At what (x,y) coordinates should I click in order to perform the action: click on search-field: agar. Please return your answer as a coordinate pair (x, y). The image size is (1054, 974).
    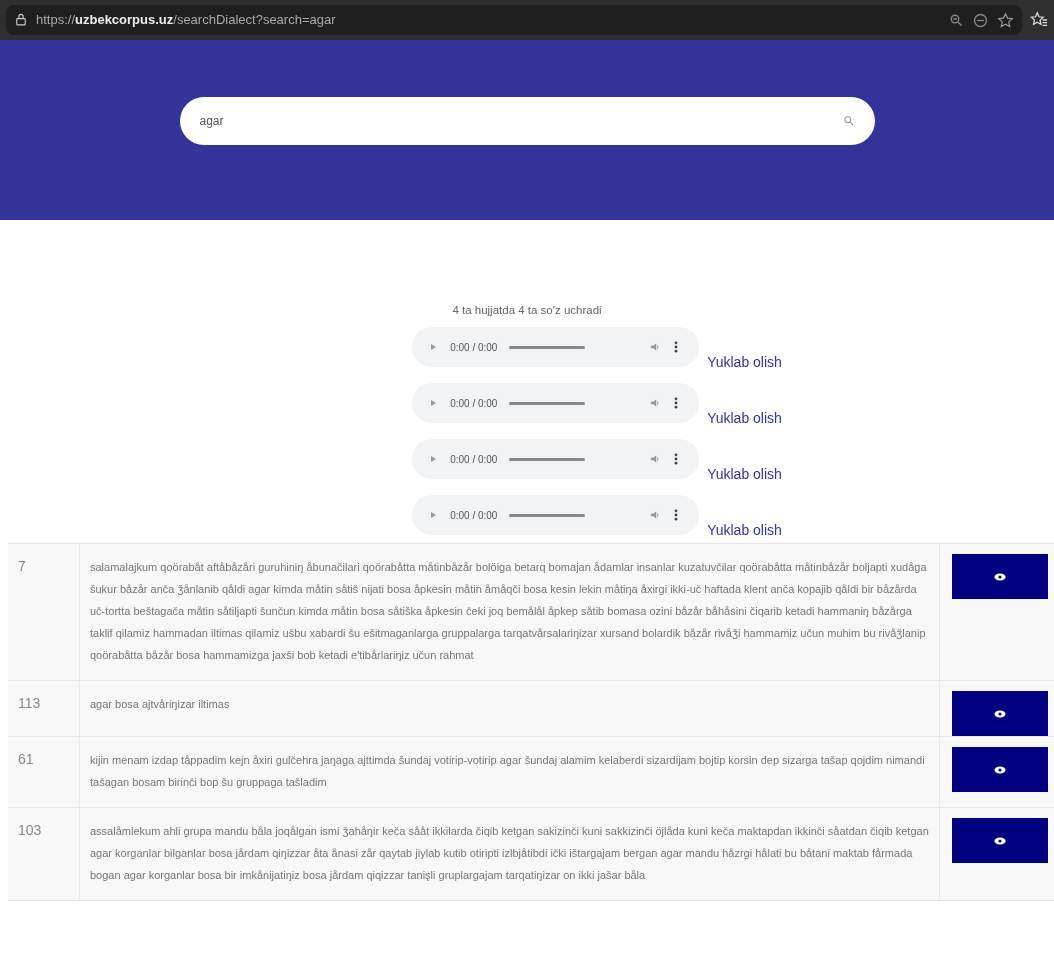
    Looking at the image, I should click on (527, 121).